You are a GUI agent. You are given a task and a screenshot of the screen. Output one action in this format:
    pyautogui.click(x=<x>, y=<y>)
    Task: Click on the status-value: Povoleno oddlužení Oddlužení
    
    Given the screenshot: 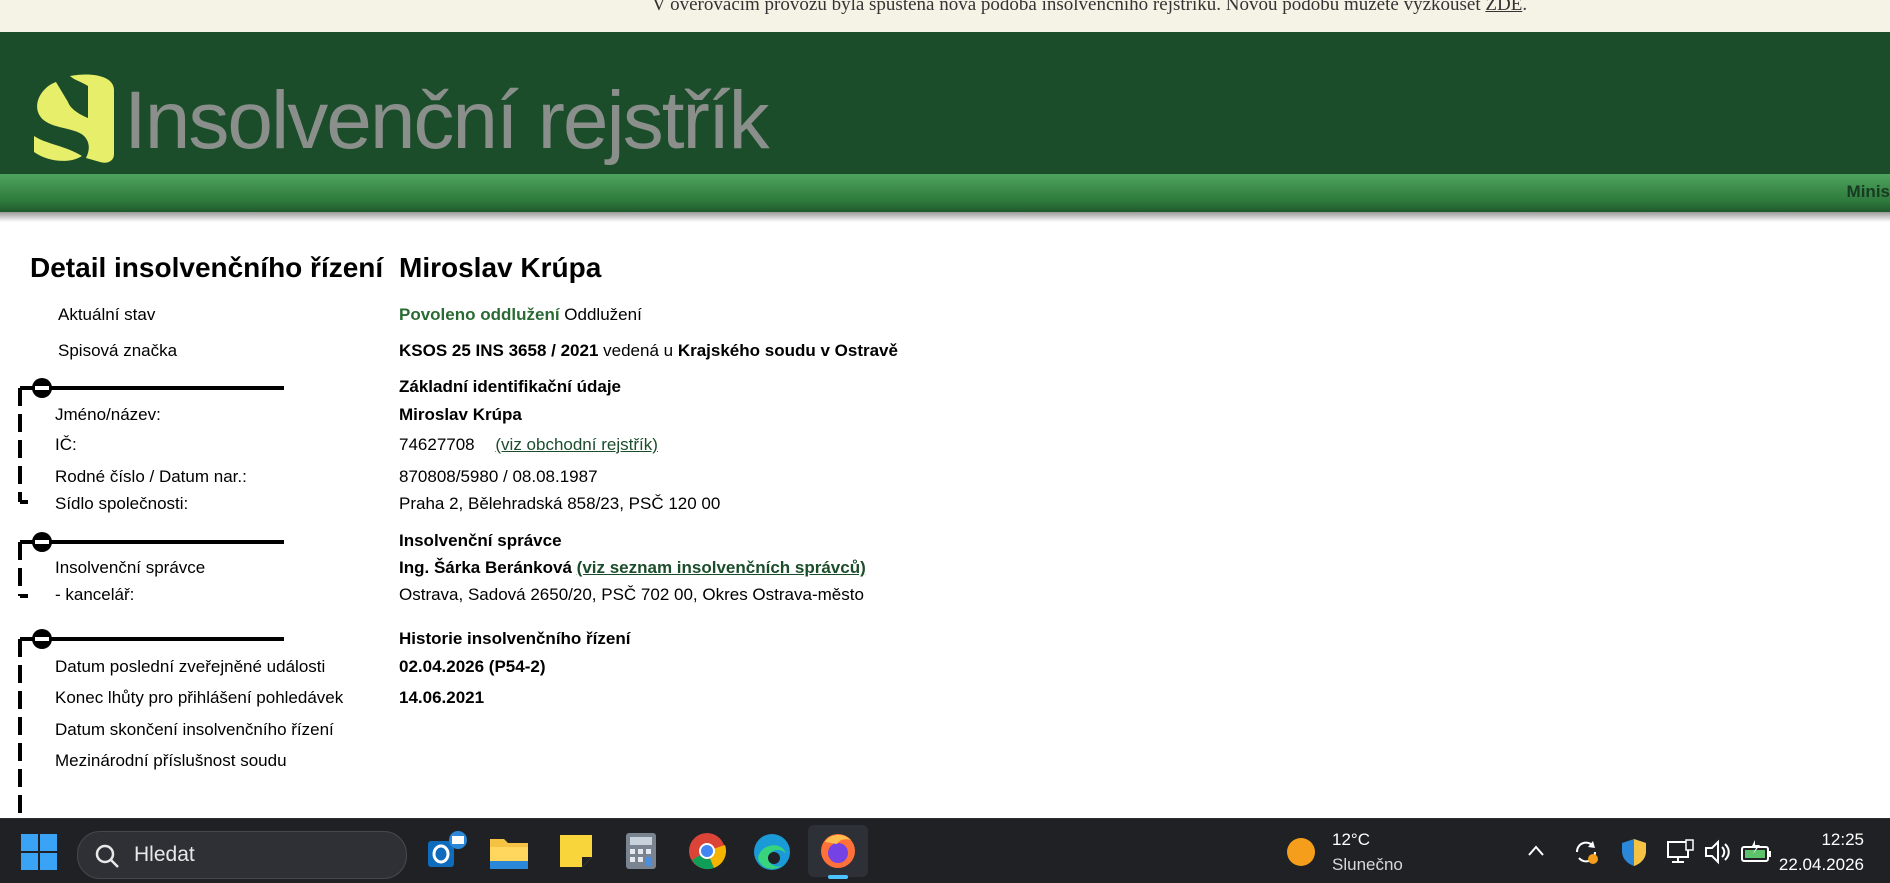 What is the action you would take?
    pyautogui.click(x=520, y=315)
    